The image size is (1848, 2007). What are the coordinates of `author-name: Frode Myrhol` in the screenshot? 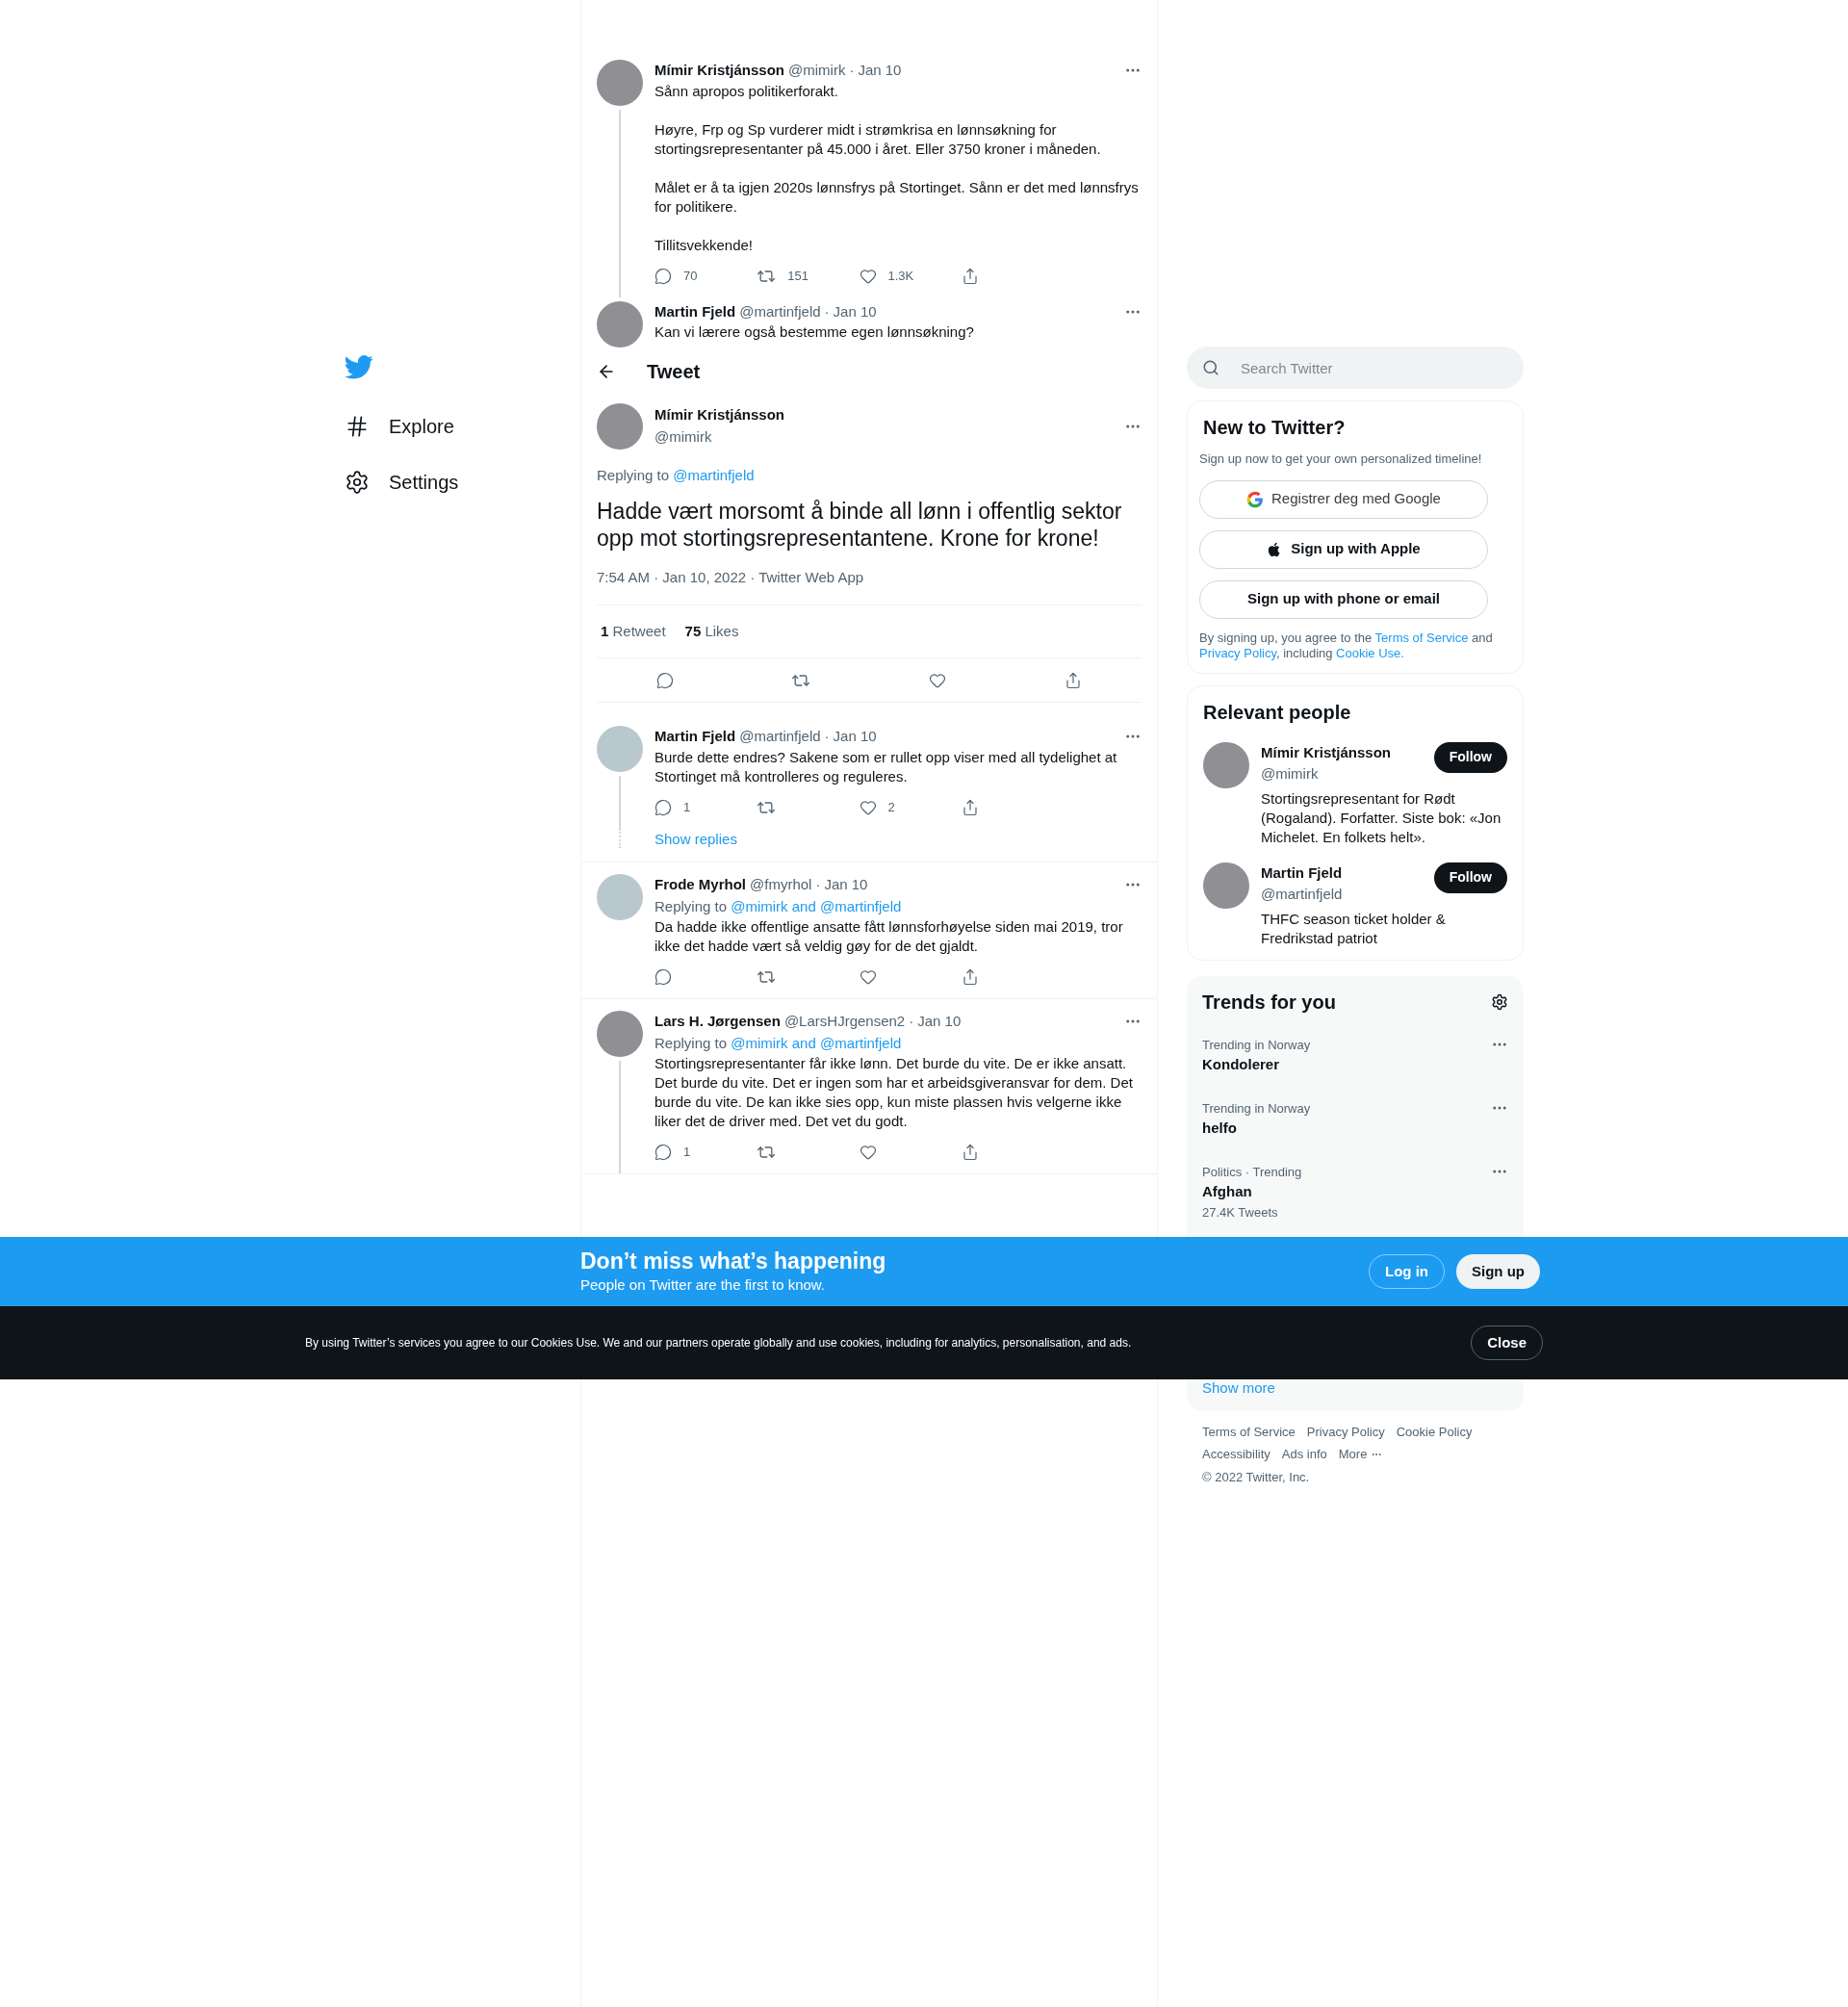 It's located at (700, 885).